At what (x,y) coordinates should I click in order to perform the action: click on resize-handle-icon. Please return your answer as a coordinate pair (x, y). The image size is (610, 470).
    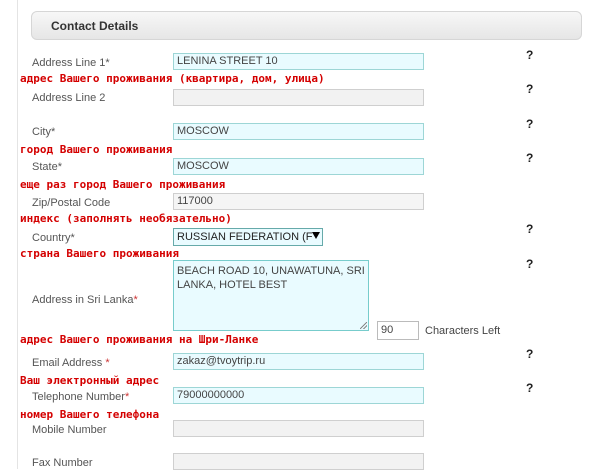
    Looking at the image, I should click on (363, 325).